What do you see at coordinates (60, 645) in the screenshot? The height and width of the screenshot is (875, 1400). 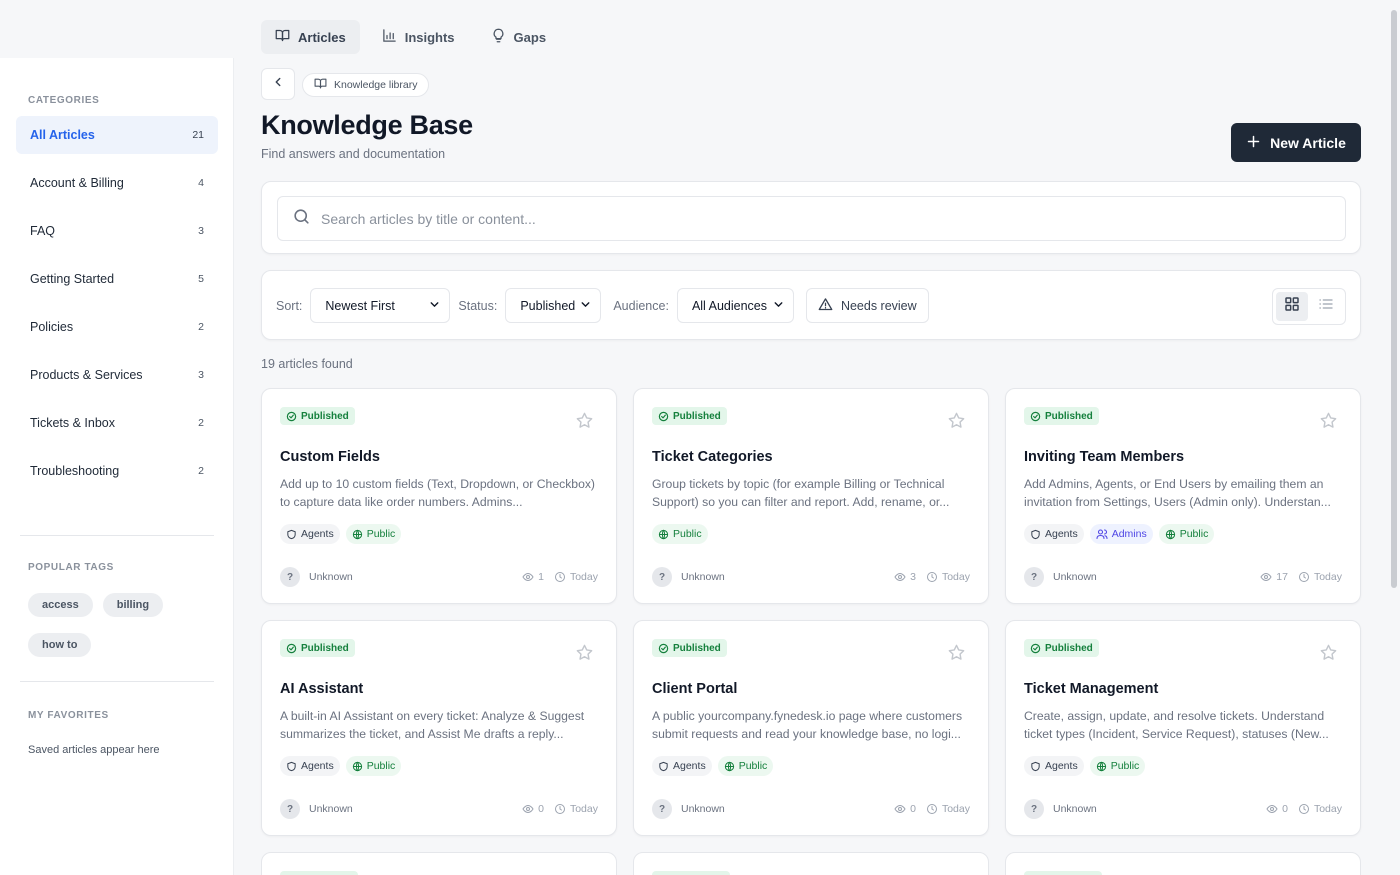 I see `tag-chip: how to` at bounding box center [60, 645].